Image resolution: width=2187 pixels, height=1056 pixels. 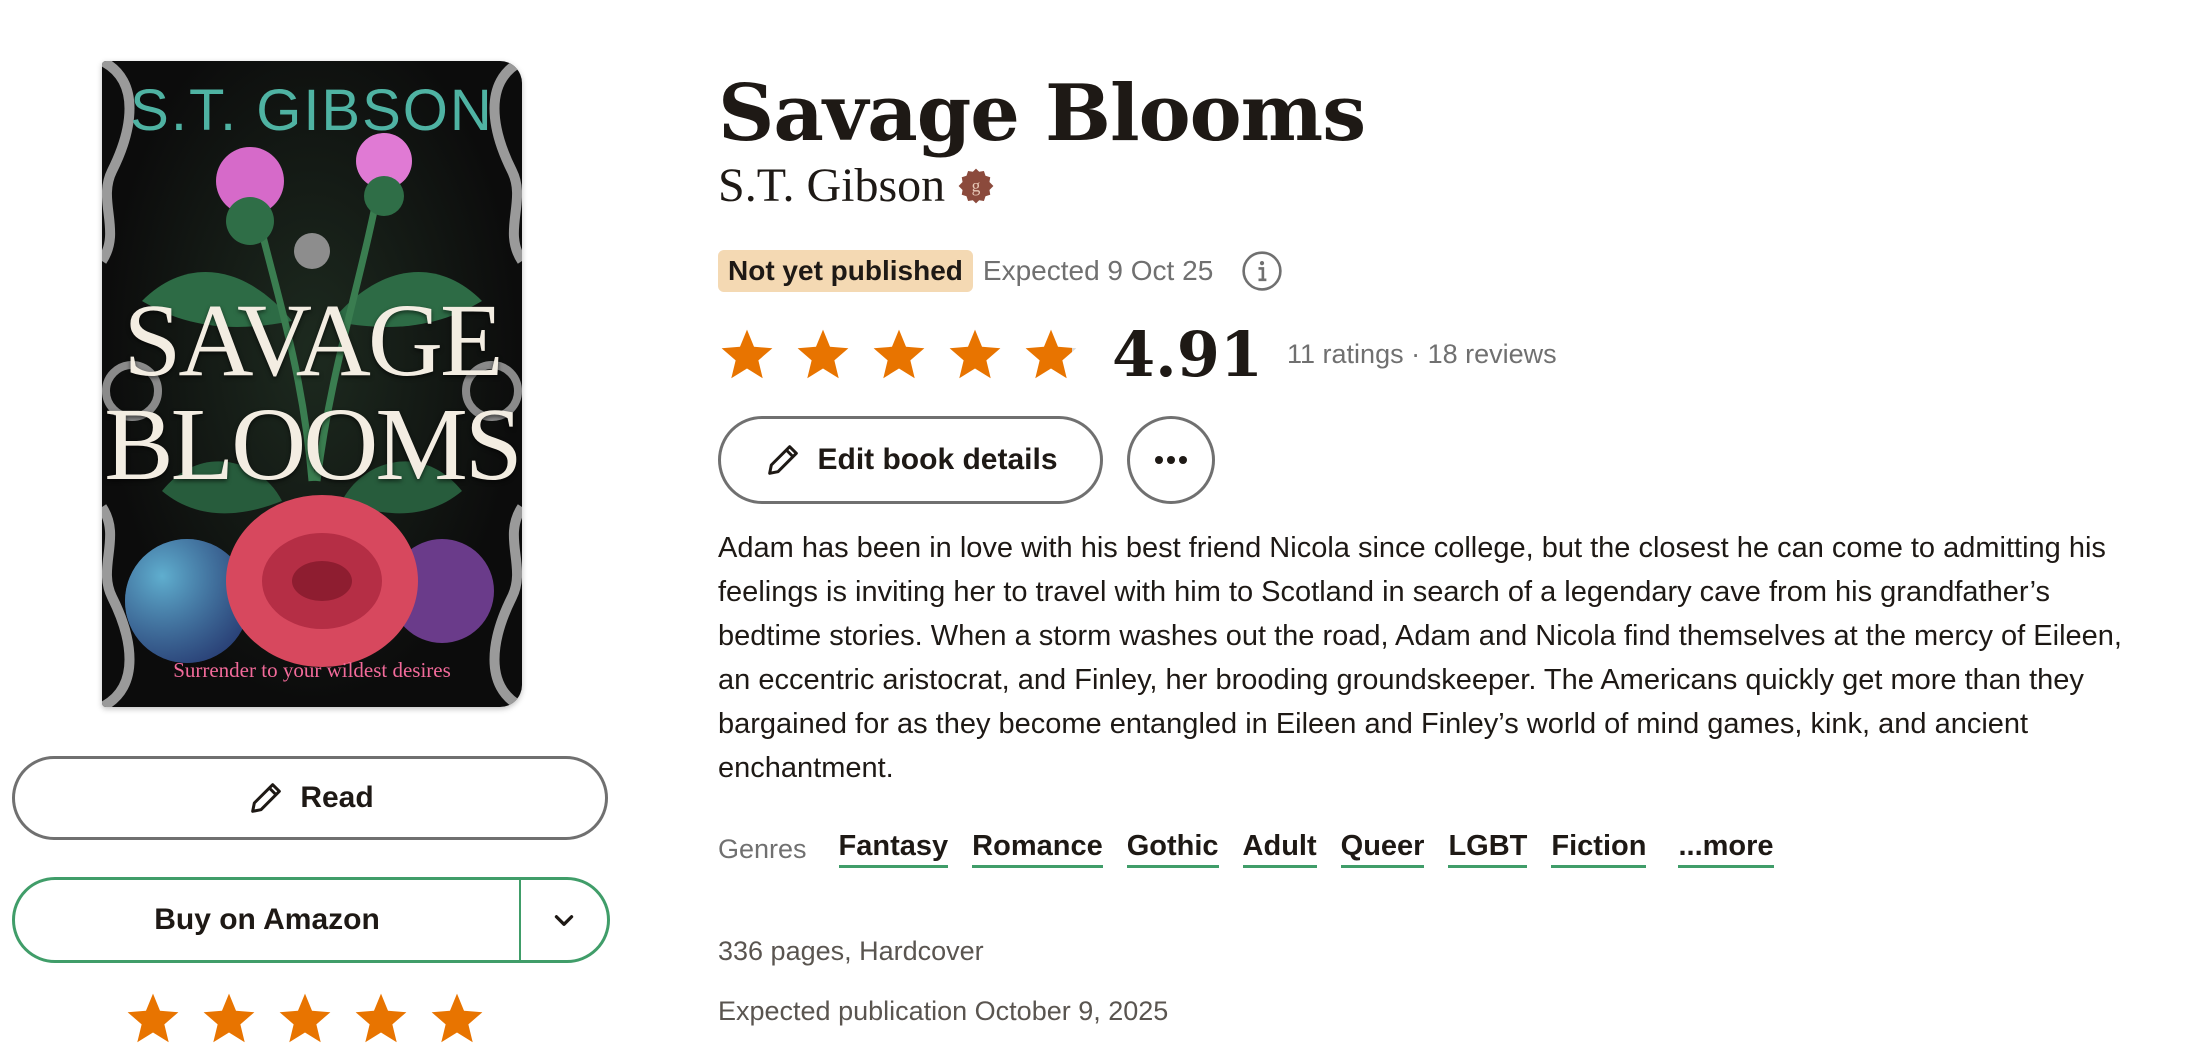 I want to click on svg-text: g, so click(x=976, y=185).